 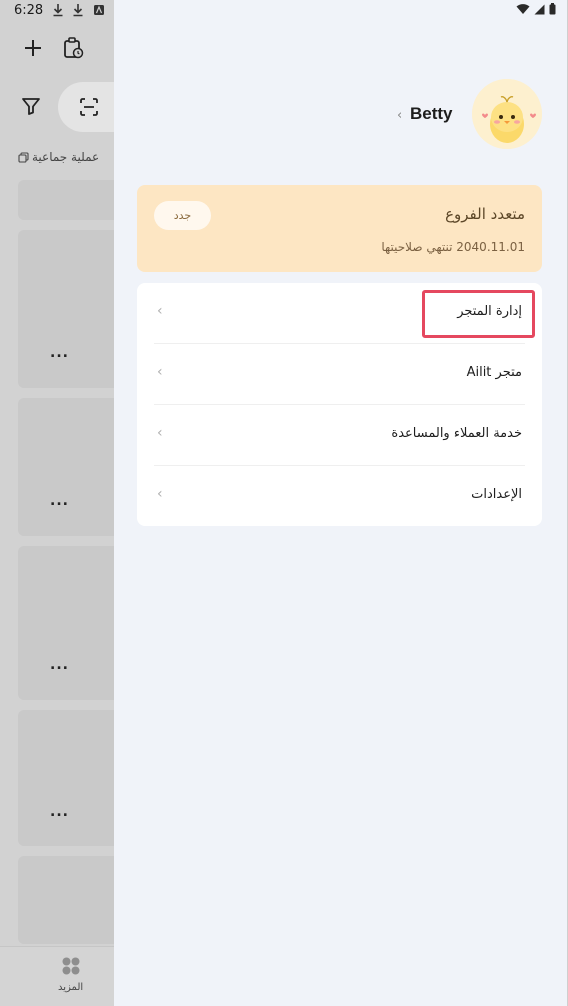 I want to click on nav-more-label: المزيد, so click(x=70, y=987).